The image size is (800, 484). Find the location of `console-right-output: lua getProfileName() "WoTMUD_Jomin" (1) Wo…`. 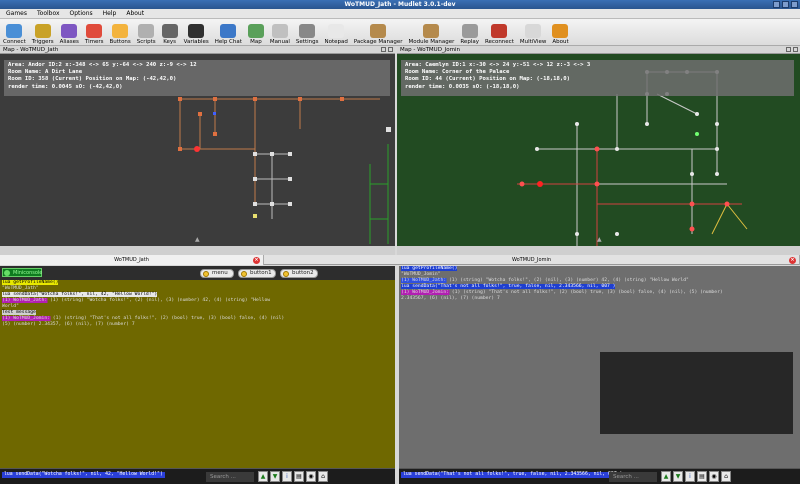

console-right-output: lua getProfileName() "WoTMUD_Jomin" (1) Wo… is located at coordinates (599, 284).